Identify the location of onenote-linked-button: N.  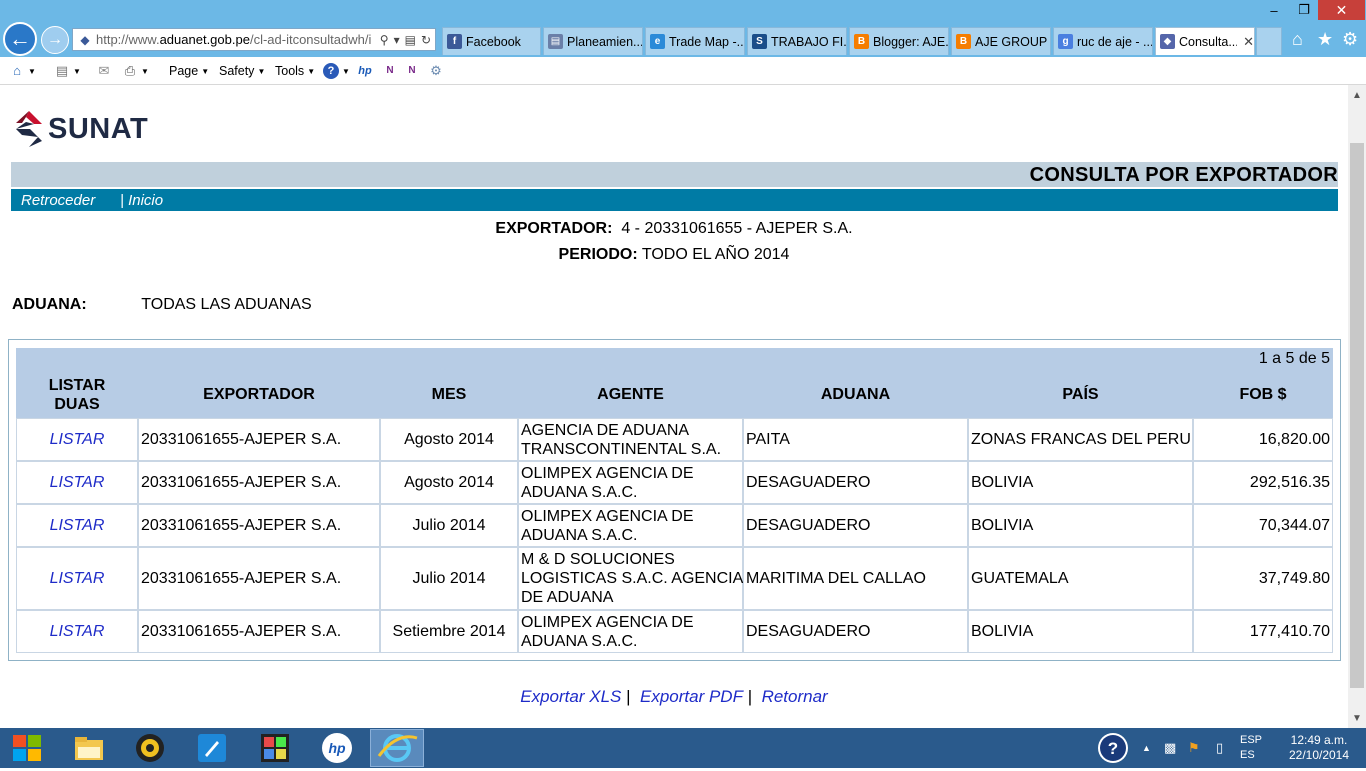
(412, 71).